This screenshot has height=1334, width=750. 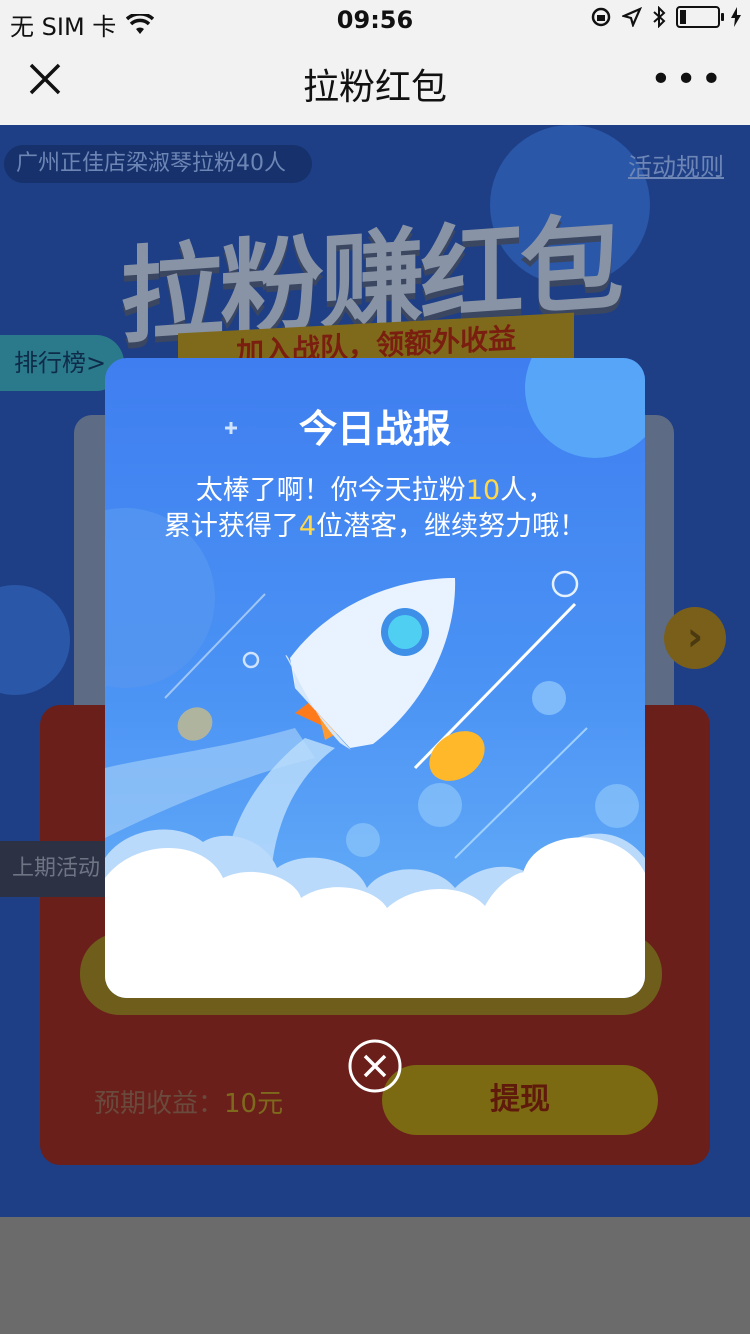 I want to click on withdraw-button: 提现, so click(x=520, y=1100).